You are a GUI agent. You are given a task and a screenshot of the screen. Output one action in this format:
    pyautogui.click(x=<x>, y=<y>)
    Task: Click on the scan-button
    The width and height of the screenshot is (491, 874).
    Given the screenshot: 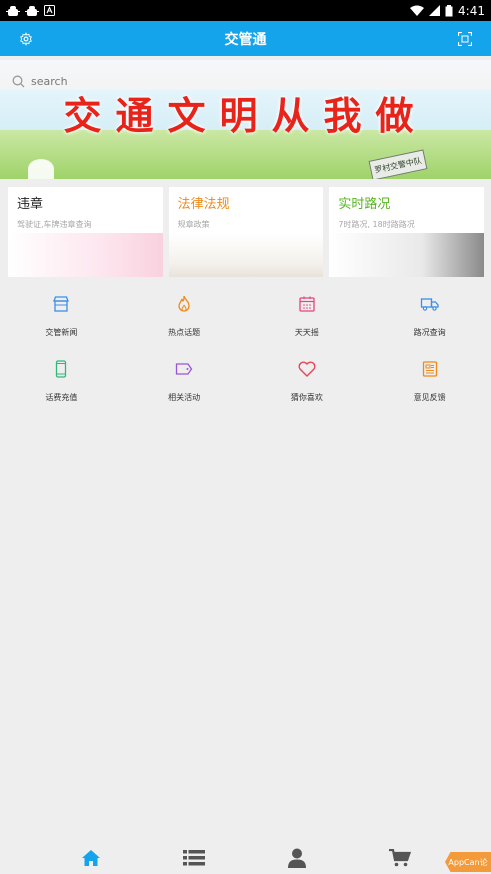 What is the action you would take?
    pyautogui.click(x=465, y=38)
    